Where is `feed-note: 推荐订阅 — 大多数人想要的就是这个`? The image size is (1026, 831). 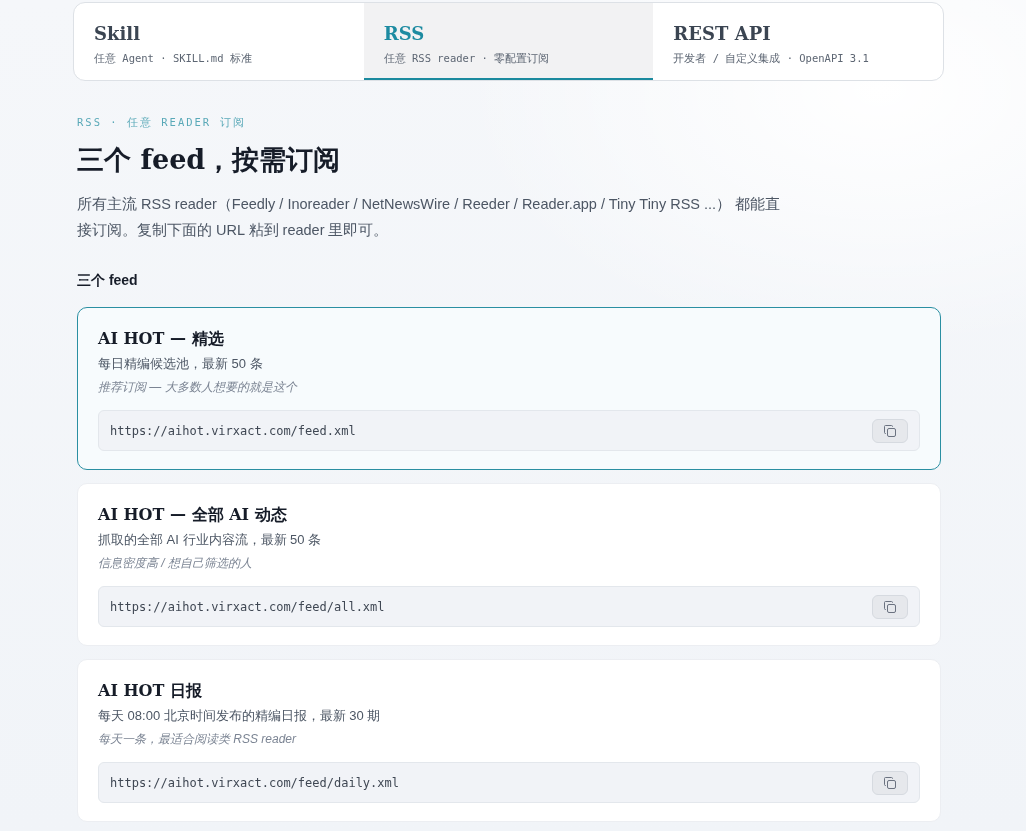
feed-note: 推荐订阅 — 大多数人想要的就是这个 is located at coordinates (198, 387).